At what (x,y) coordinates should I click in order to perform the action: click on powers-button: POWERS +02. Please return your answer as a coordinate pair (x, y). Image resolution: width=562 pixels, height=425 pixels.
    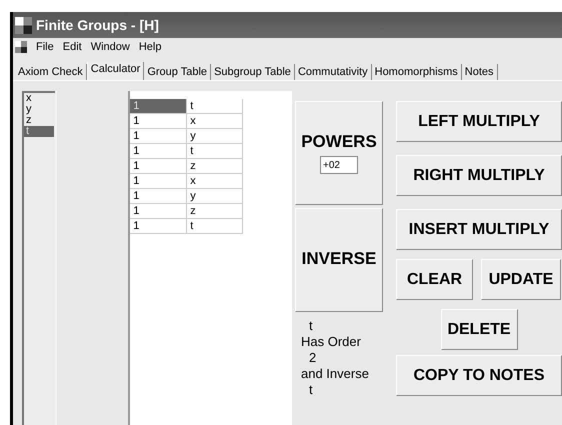
    Looking at the image, I should click on (339, 153).